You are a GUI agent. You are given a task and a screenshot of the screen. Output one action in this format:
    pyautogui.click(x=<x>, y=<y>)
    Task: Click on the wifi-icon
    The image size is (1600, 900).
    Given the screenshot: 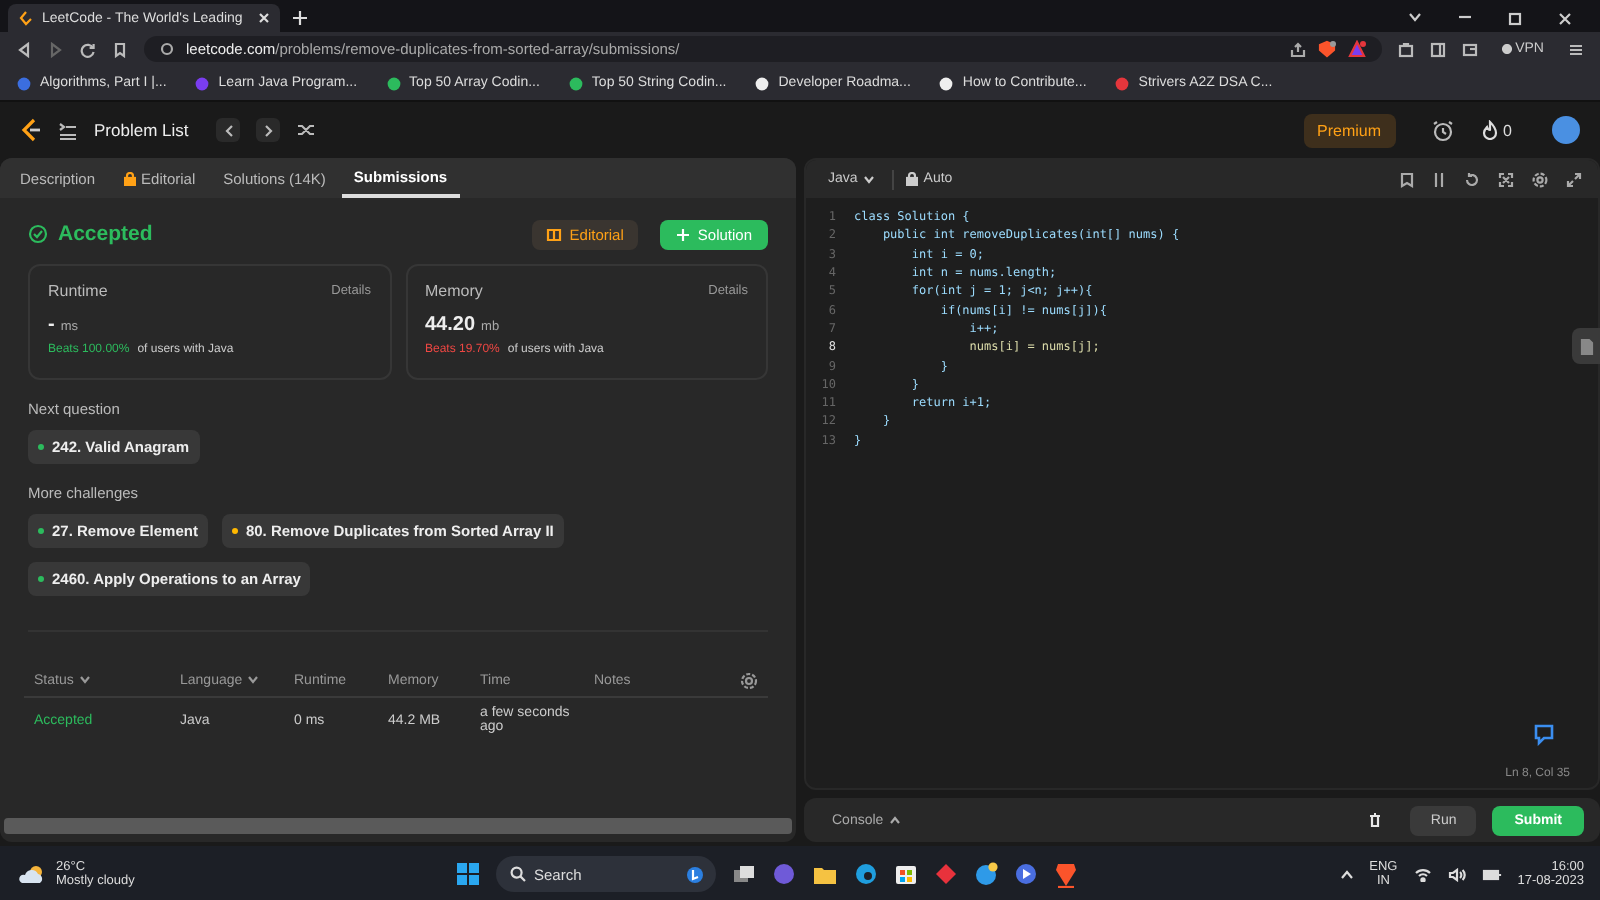 What is the action you would take?
    pyautogui.click(x=1422, y=874)
    